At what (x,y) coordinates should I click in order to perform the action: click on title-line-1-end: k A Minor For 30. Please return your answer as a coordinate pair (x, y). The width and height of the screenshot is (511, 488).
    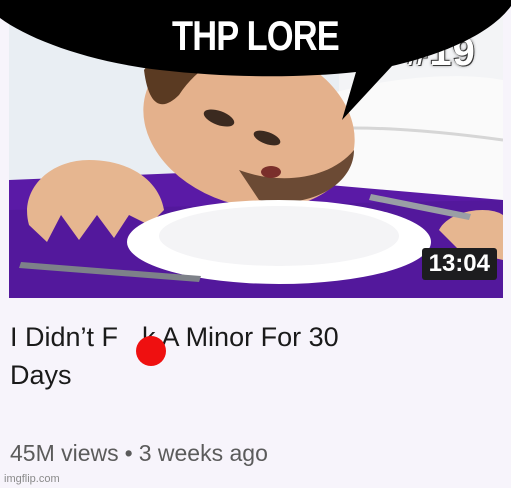
    Looking at the image, I should click on (240, 337).